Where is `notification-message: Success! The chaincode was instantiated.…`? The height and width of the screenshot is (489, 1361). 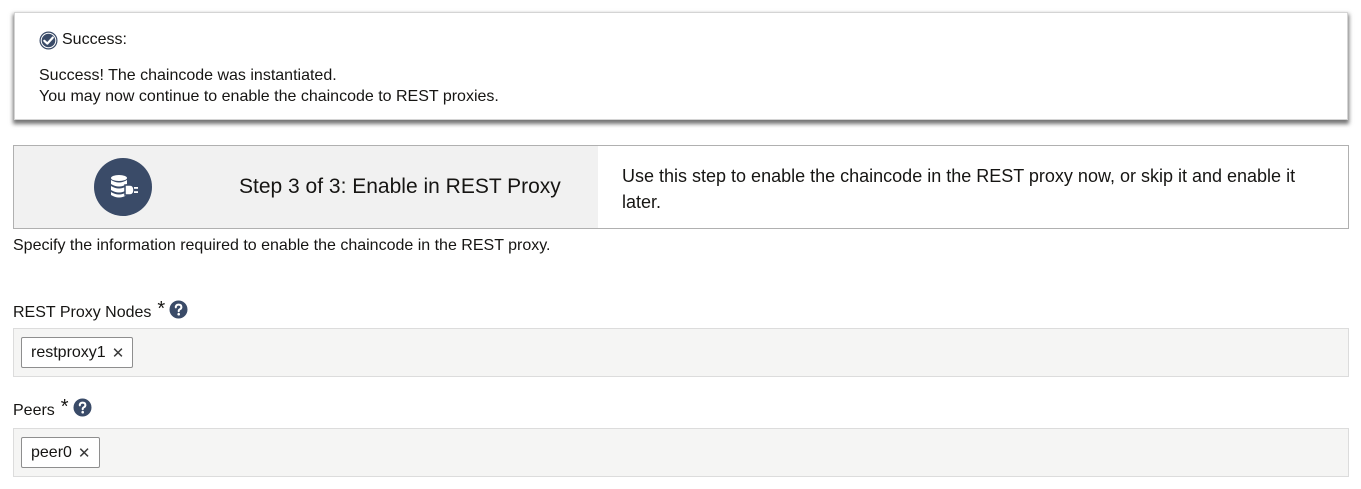
notification-message: Success! The chaincode was instantiated.… is located at coordinates (681, 86).